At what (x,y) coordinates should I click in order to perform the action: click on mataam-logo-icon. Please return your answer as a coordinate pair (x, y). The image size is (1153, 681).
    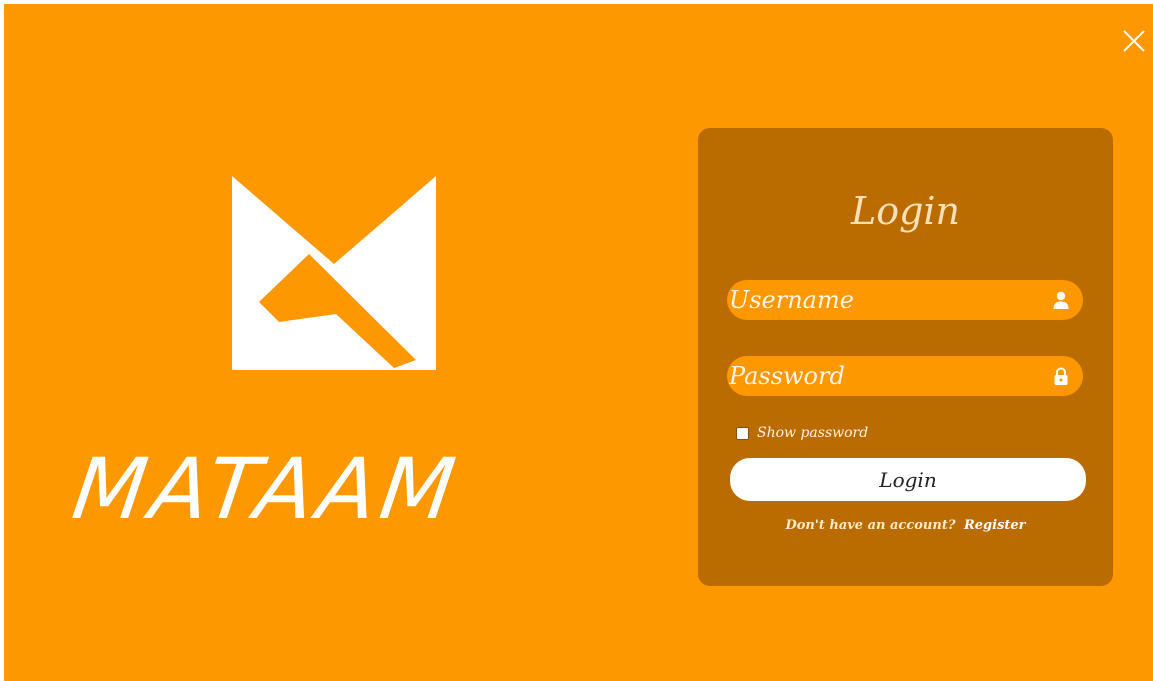
    Looking at the image, I should click on (336, 274).